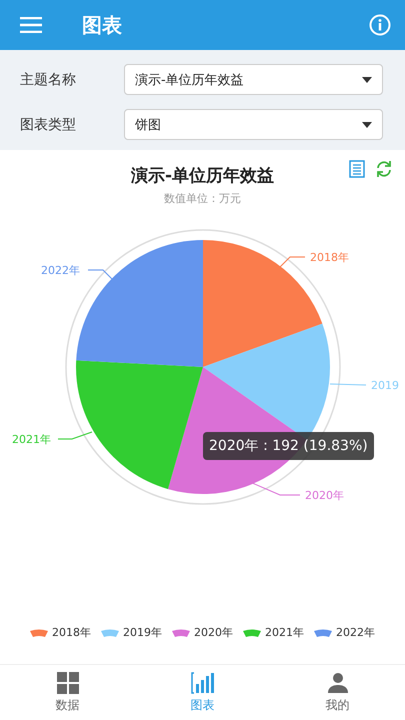 This screenshot has width=405, height=720. I want to click on person-icon, so click(337, 683).